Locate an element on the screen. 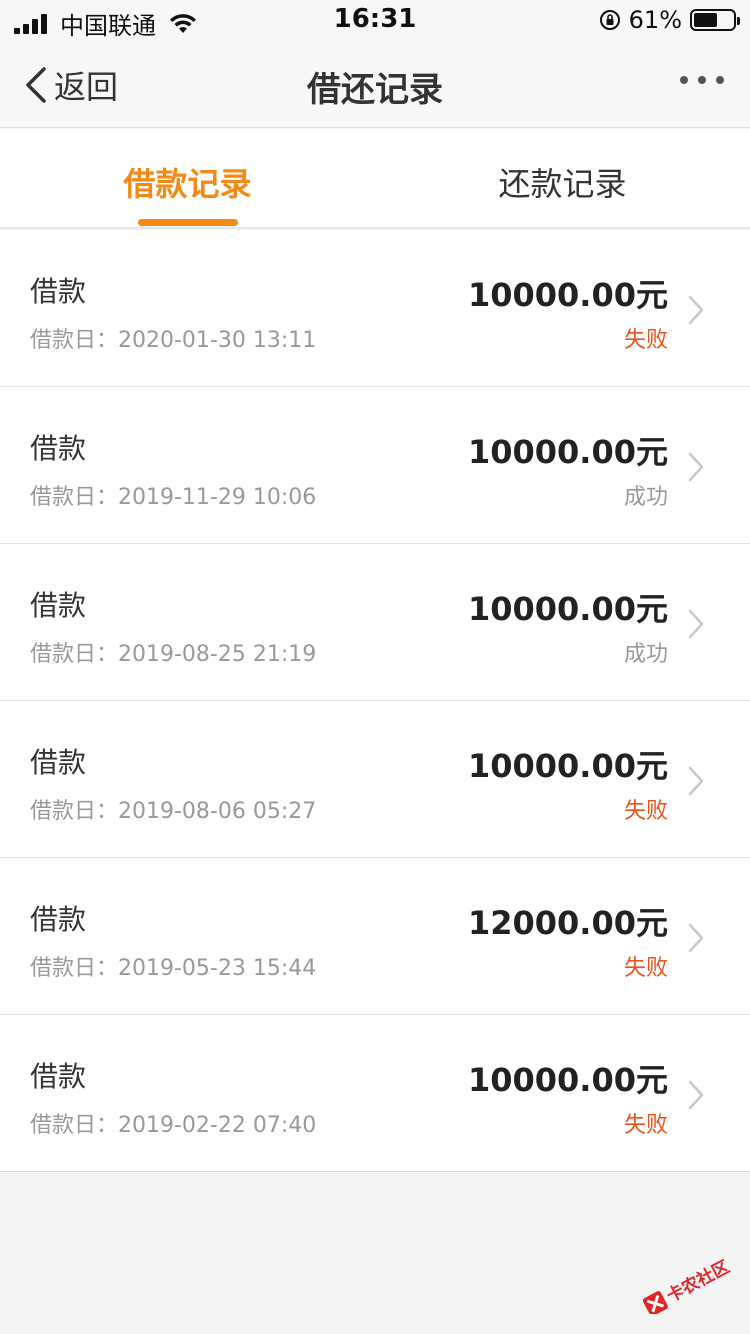 The height and width of the screenshot is (1334, 750). status-bar: 中国联通 16:31 61% is located at coordinates (375, 20).